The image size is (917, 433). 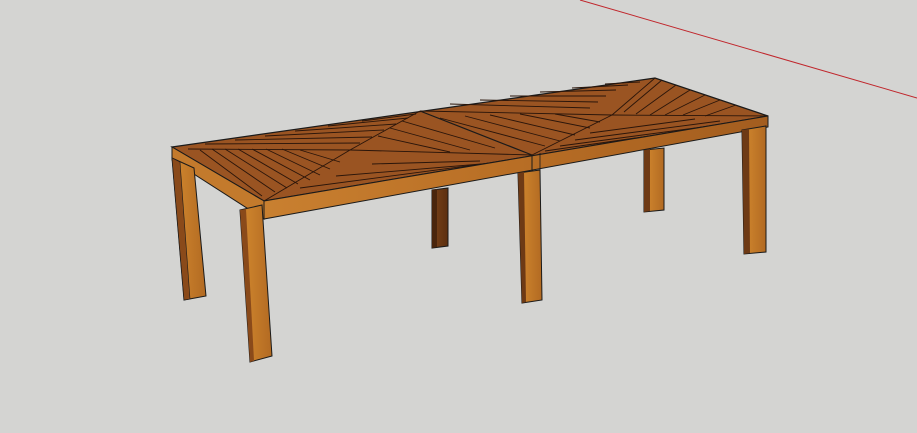 What do you see at coordinates (754, 190) in the screenshot?
I see `table-leg-front-right` at bounding box center [754, 190].